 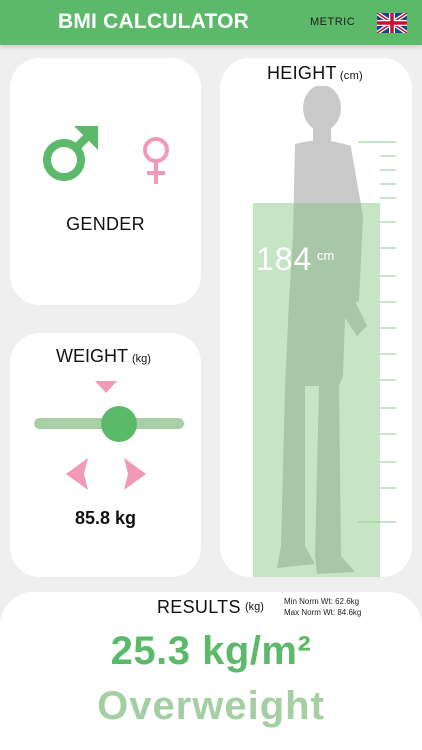 I want to click on top-app-bar: BMI CALCULATOR METRIC, so click(x=211, y=22).